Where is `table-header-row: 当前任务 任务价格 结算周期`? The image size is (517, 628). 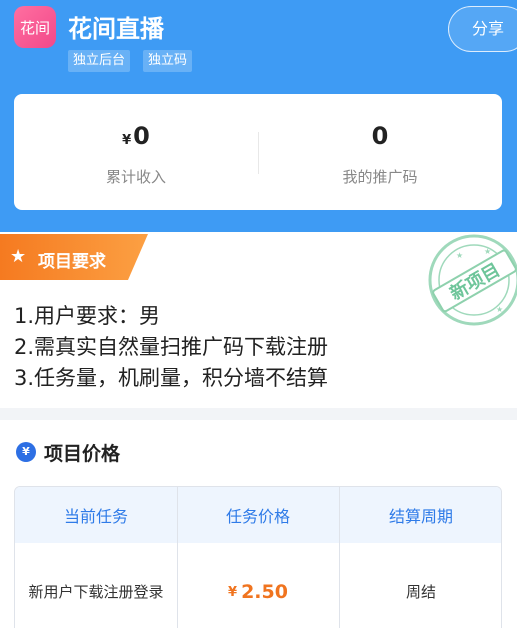
table-header-row: 当前任务 任务价格 结算周期 is located at coordinates (258, 515).